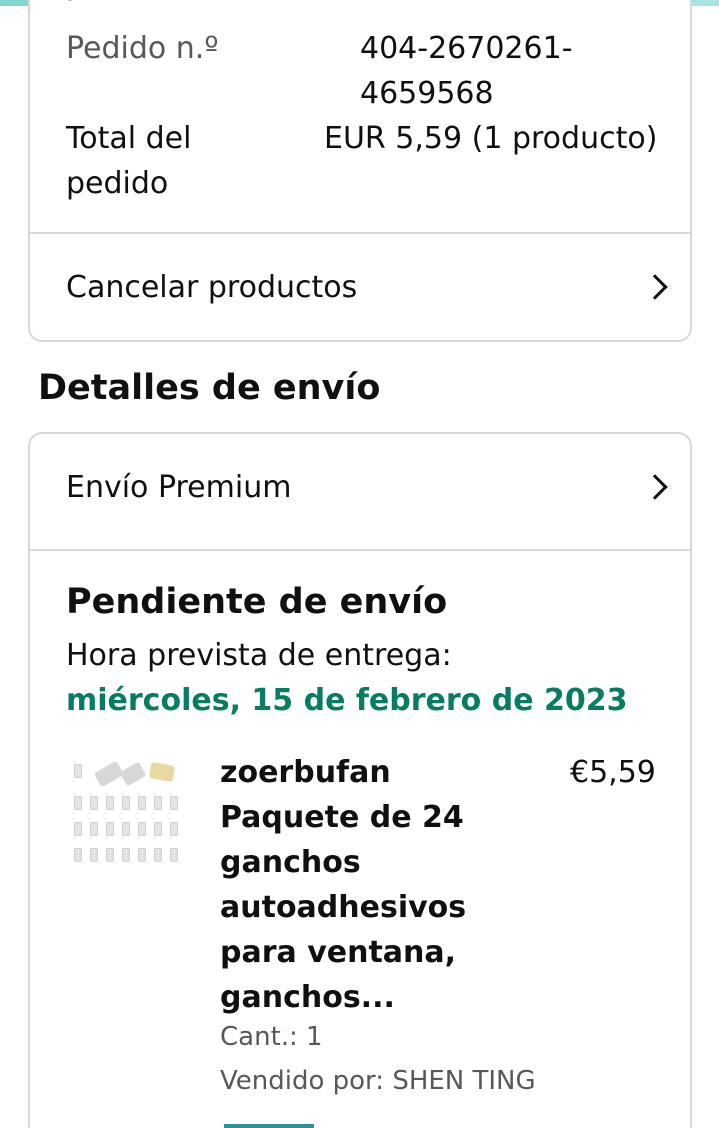 The height and width of the screenshot is (1128, 719). I want to click on product-price: €5,59, so click(613, 772).